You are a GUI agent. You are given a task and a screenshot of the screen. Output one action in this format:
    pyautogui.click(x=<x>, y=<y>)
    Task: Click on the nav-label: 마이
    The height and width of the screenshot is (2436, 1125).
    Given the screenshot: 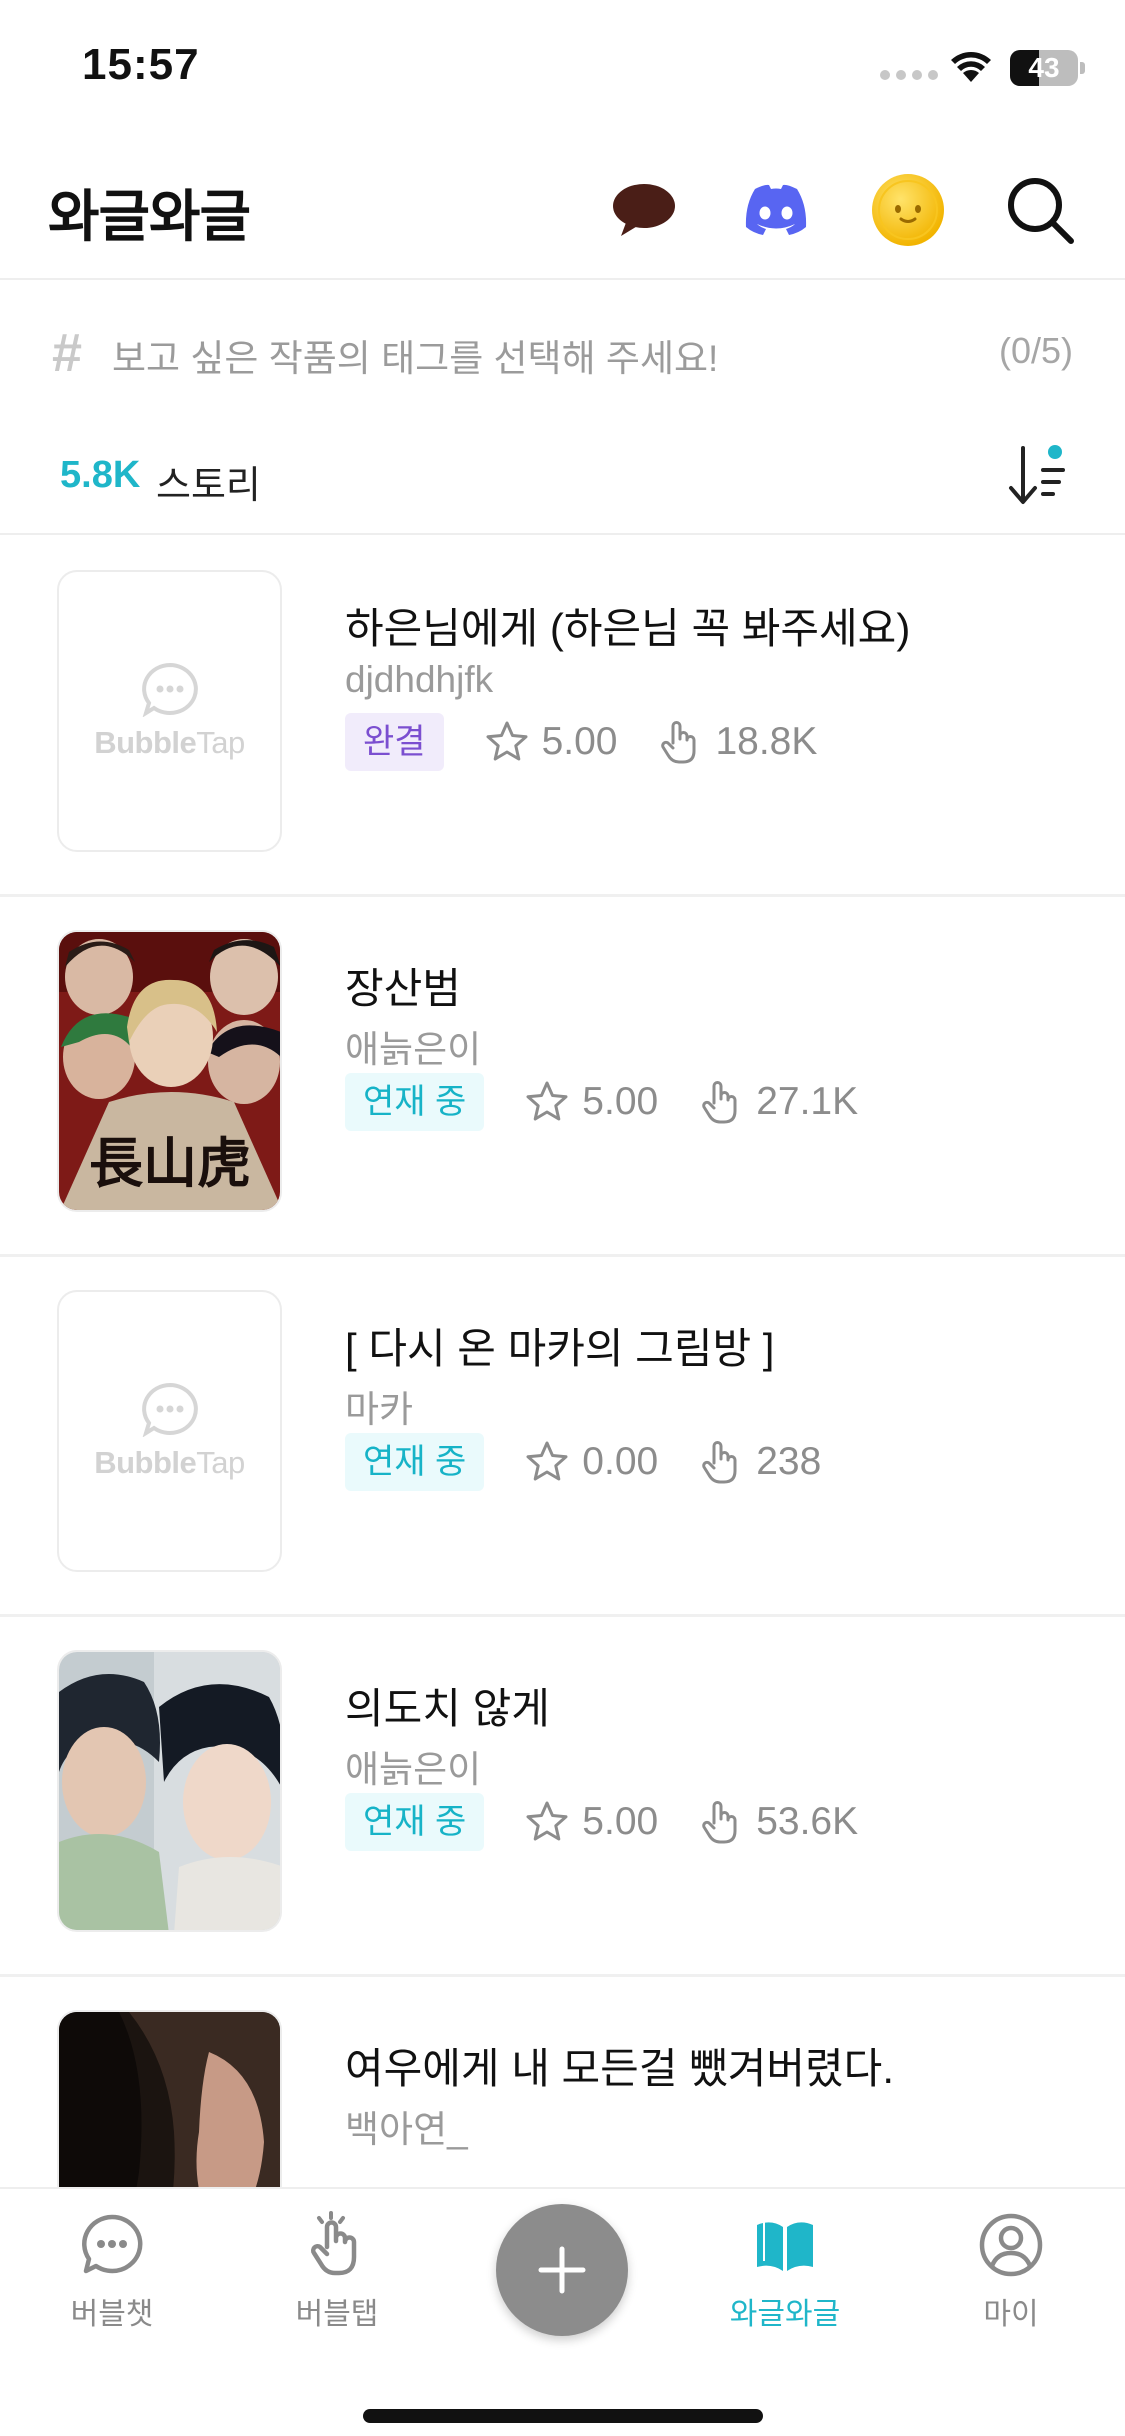 What is the action you would take?
    pyautogui.click(x=1011, y=2314)
    